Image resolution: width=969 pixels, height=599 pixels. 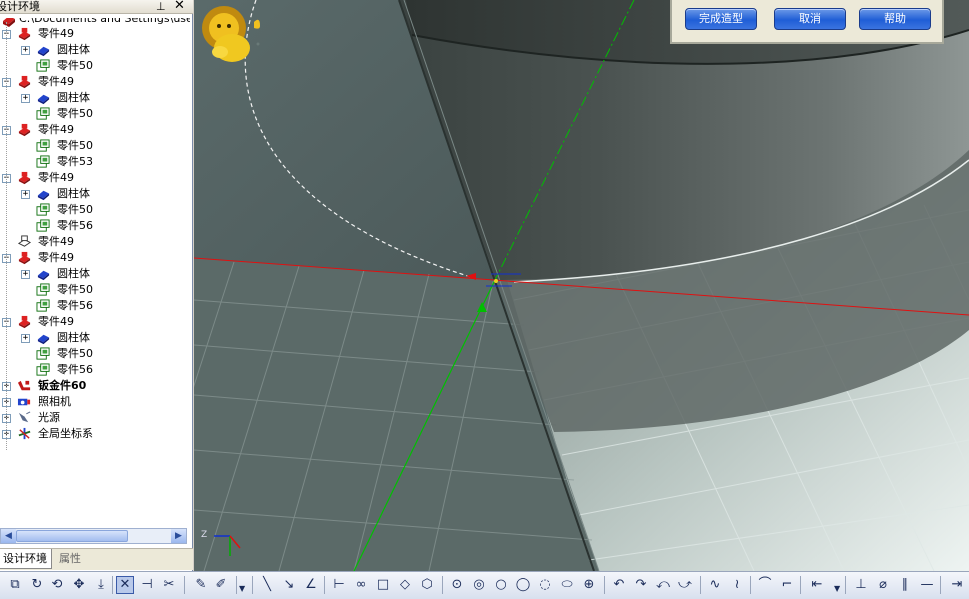 What do you see at coordinates (24, 34) in the screenshot?
I see `red-part-icon` at bounding box center [24, 34].